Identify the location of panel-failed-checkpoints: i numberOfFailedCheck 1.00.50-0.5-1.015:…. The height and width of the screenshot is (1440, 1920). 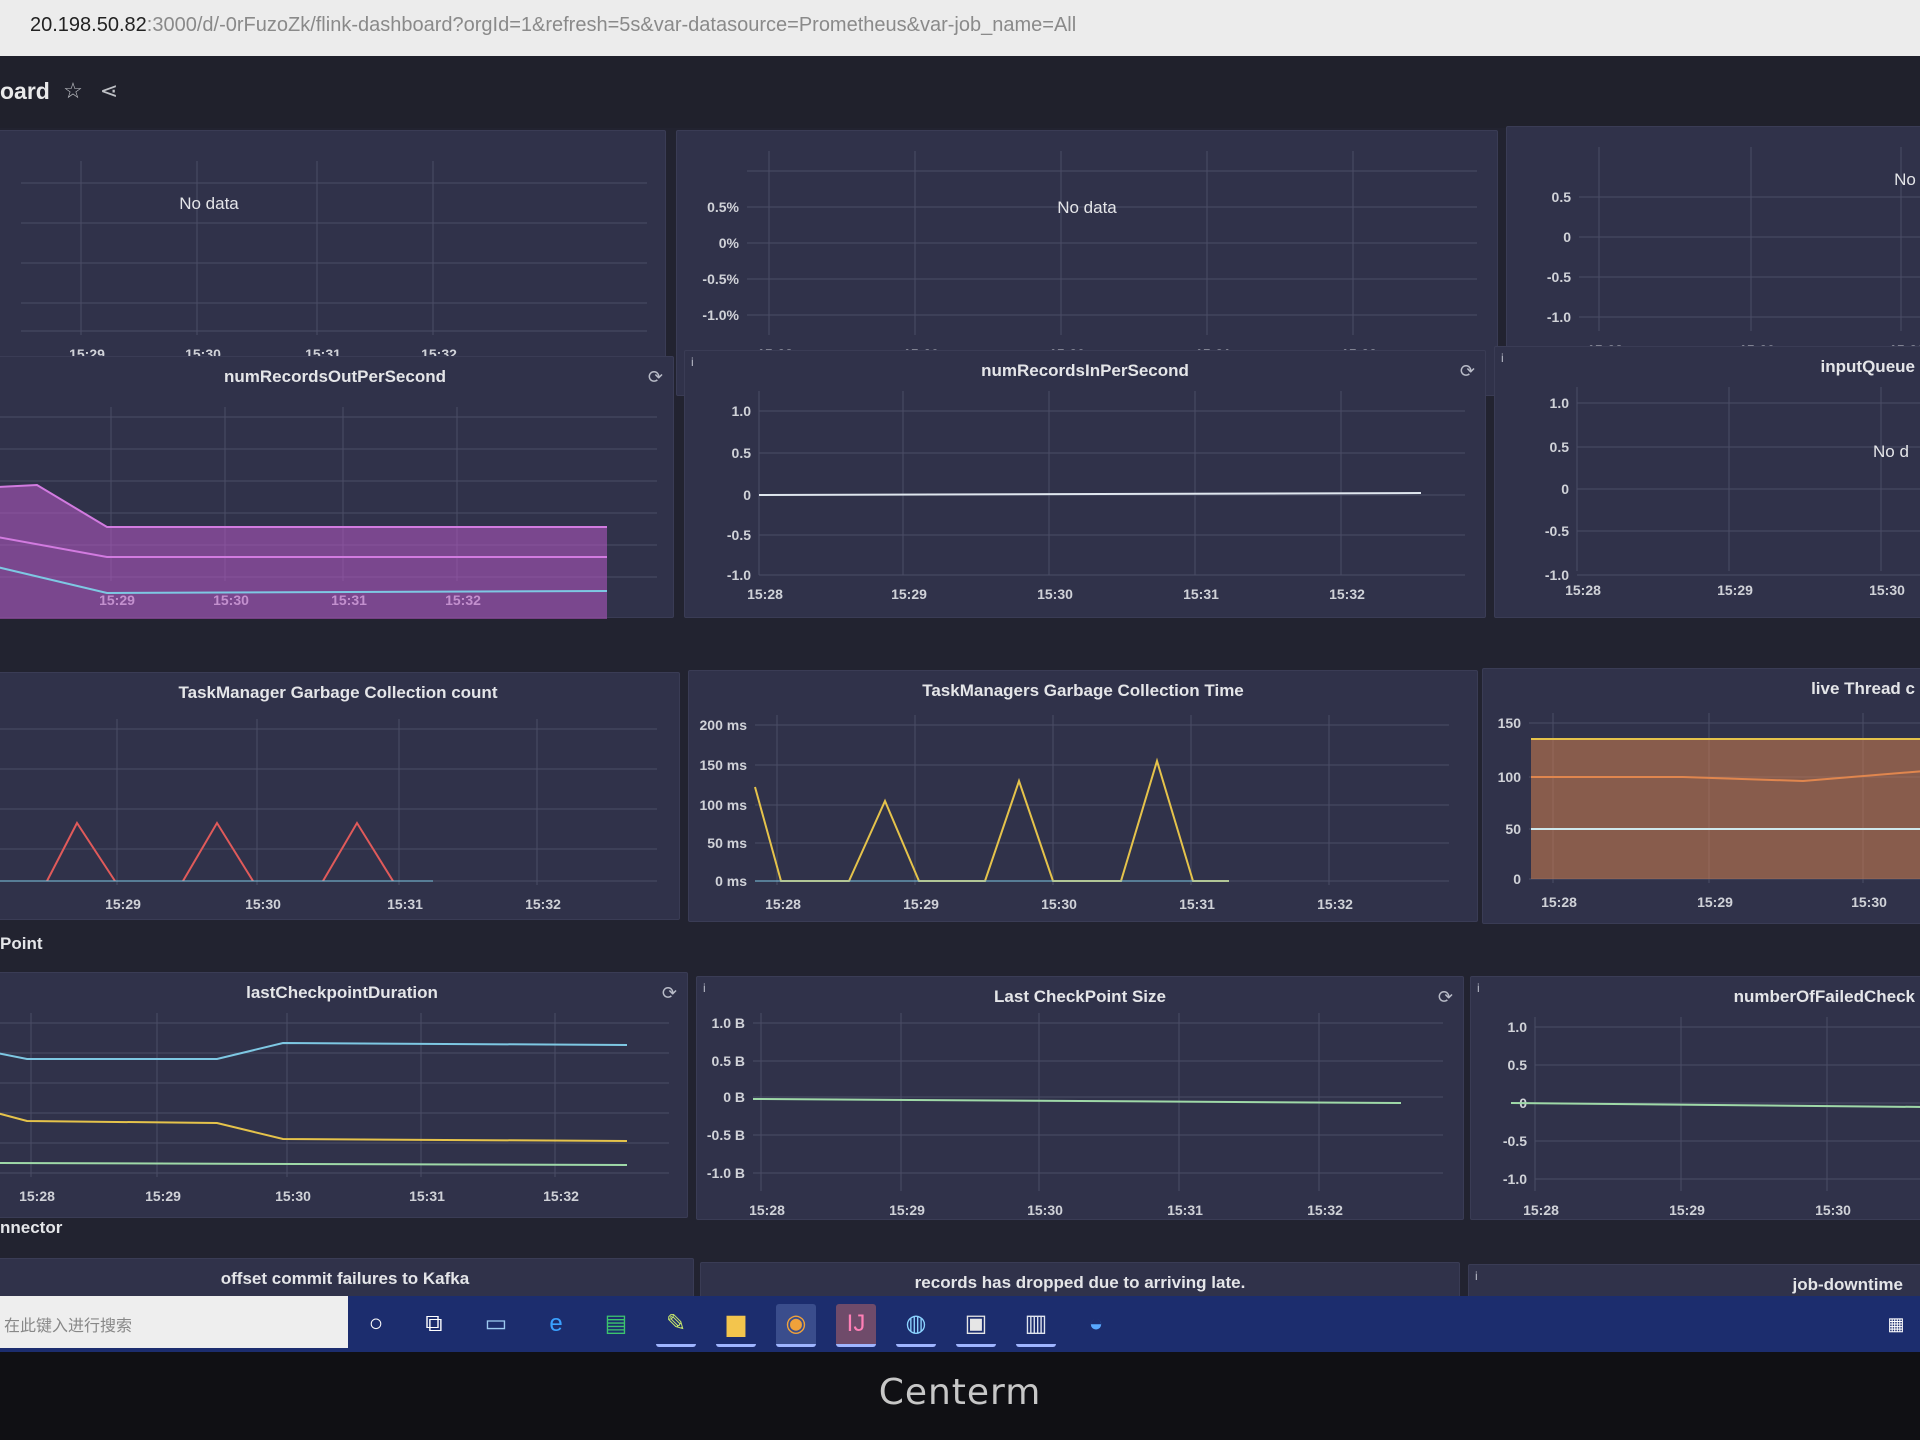
(1695, 1098).